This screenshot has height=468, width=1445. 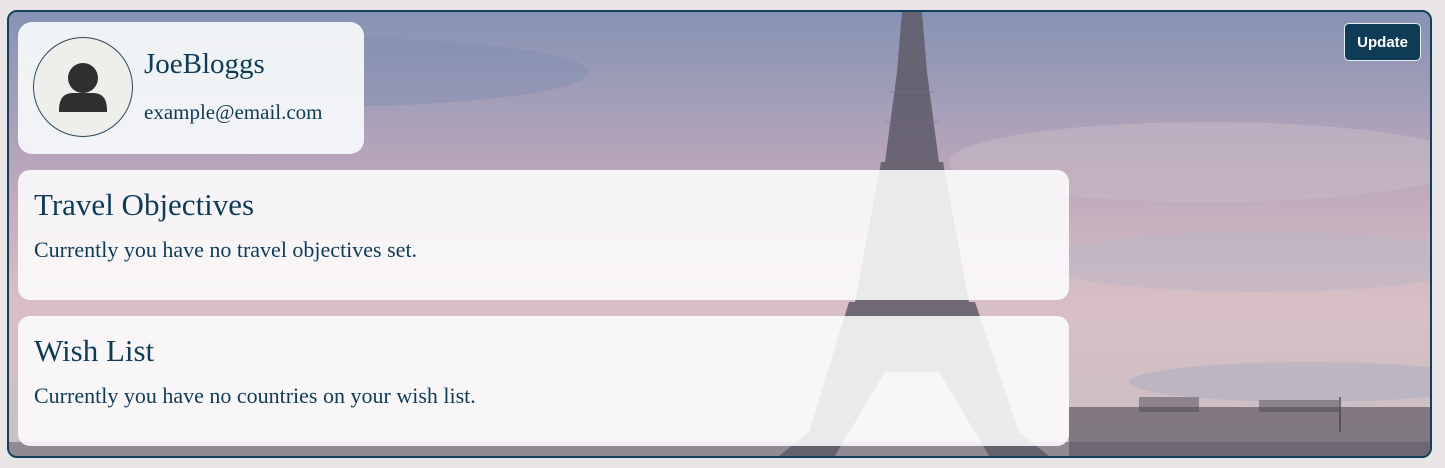 I want to click on user-silhouette-icon, so click(x=83, y=87).